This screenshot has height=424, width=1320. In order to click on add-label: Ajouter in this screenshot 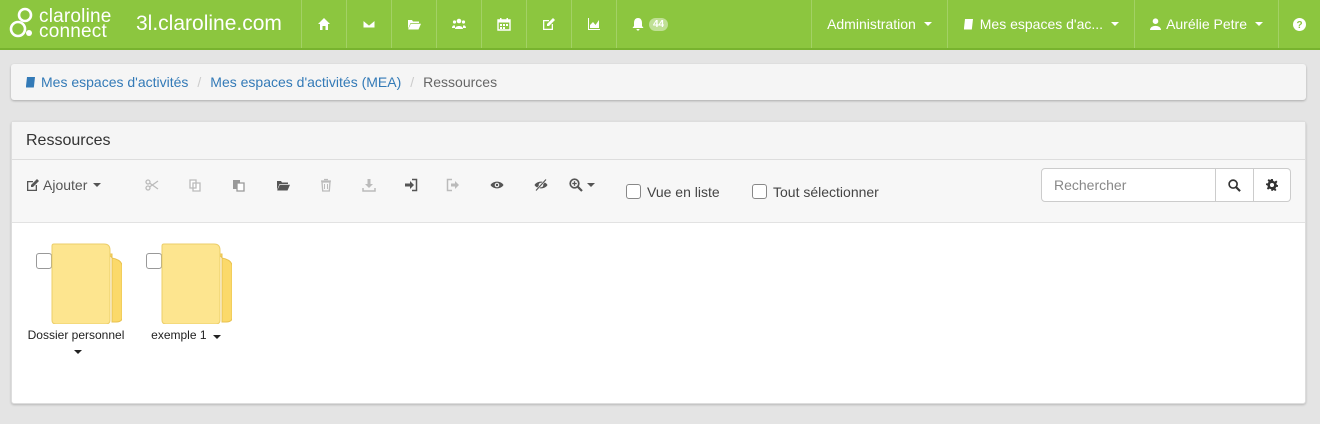, I will do `click(65, 185)`.